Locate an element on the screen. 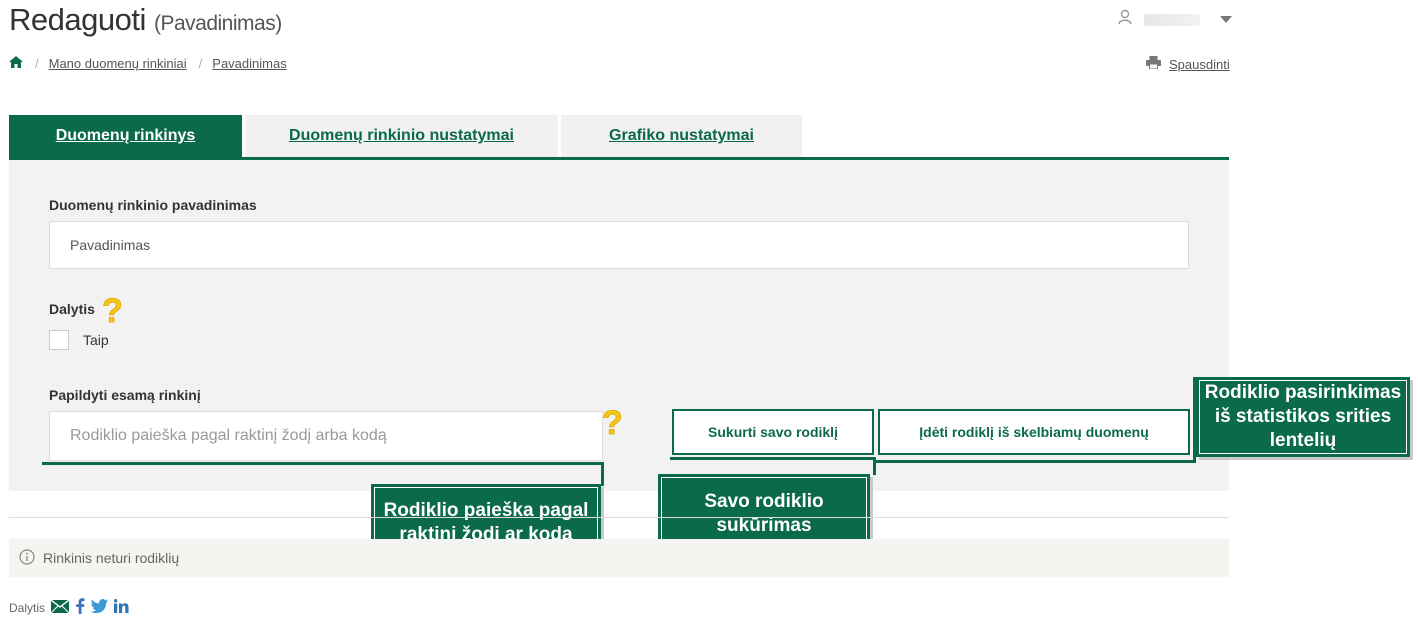 This screenshot has height=635, width=1418. printer-icon is located at coordinates (1153, 64).